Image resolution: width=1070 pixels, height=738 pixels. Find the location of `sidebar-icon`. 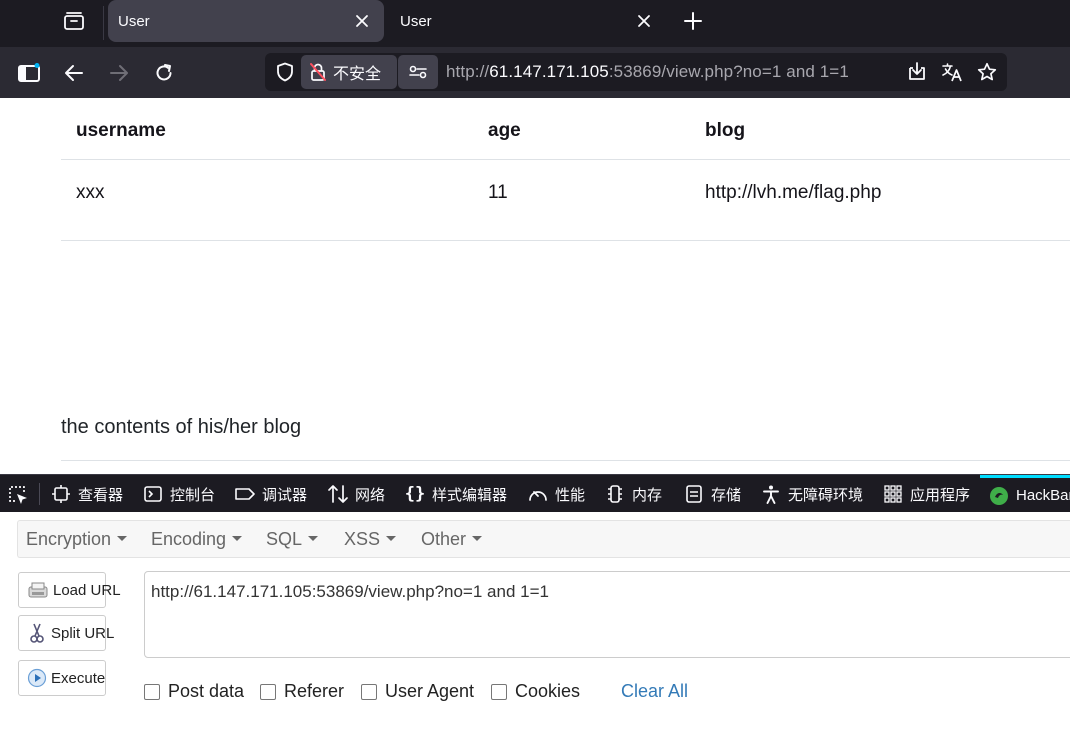

sidebar-icon is located at coordinates (29, 72).